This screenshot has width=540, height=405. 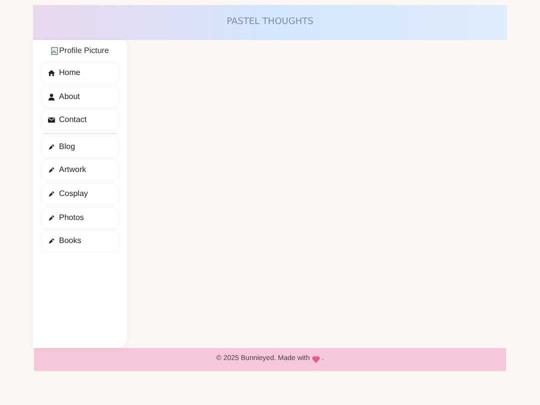 What do you see at coordinates (80, 194) in the screenshot?
I see `nav-link: Cosplay` at bounding box center [80, 194].